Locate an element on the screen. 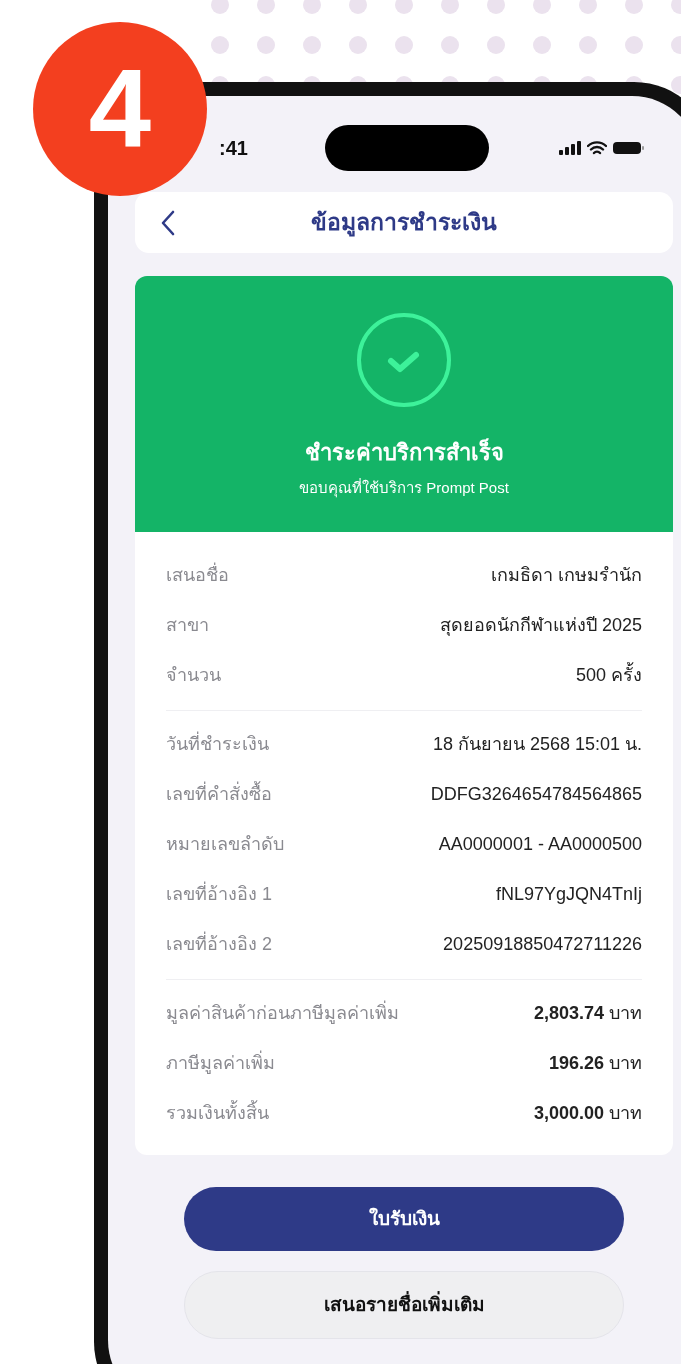 This screenshot has width=681, height=1364. detail-value: 18 กันยายน 2568 15:01 น. is located at coordinates (537, 744).